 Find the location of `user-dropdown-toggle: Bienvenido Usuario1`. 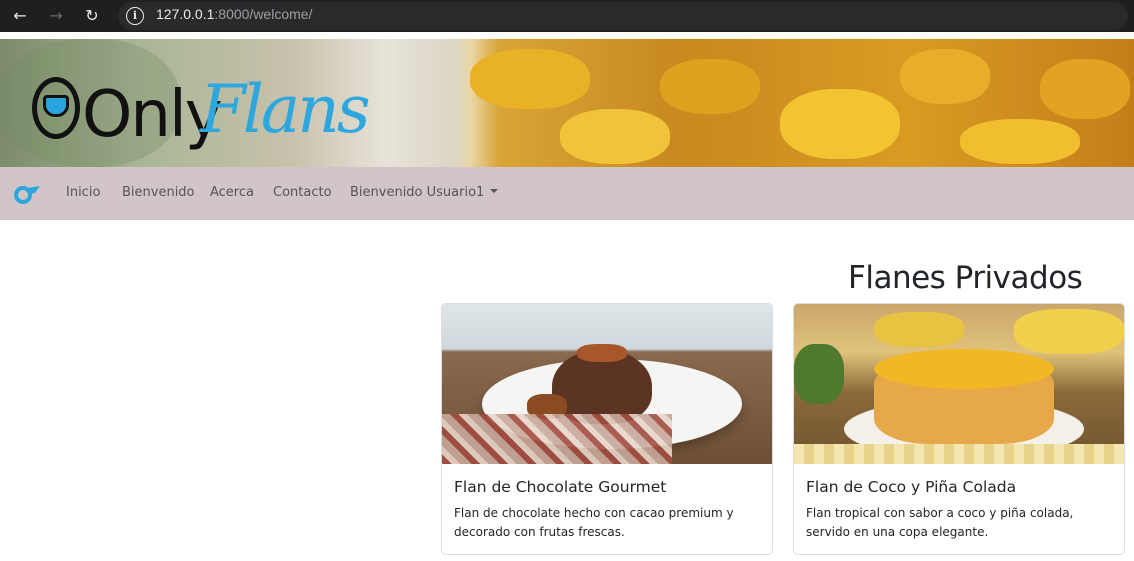

user-dropdown-toggle: Bienvenido Usuario1 is located at coordinates (424, 192).